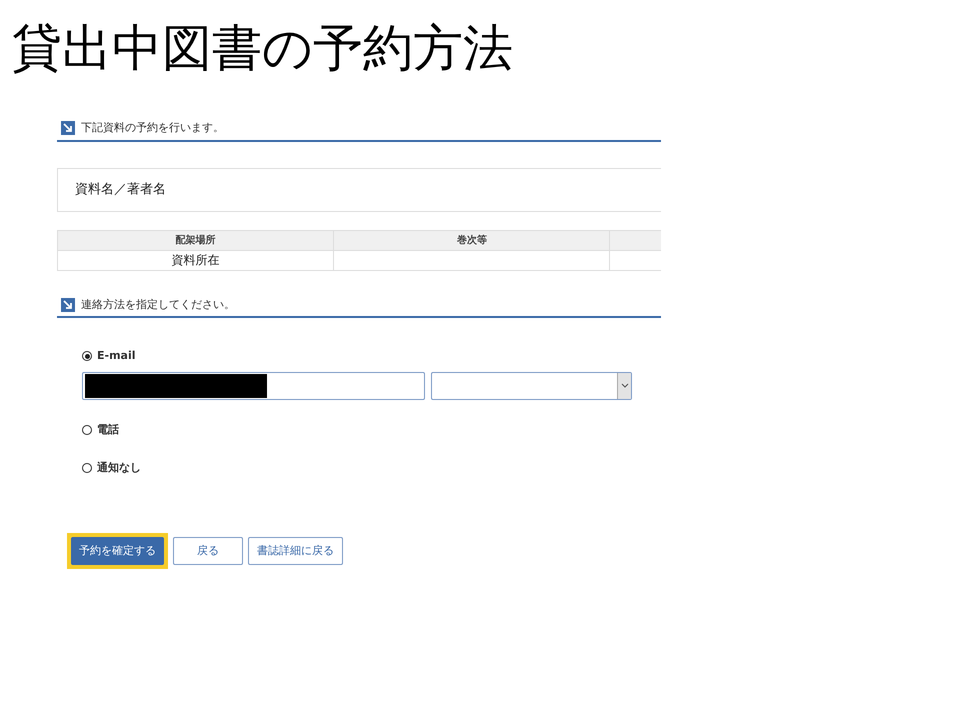 The width and height of the screenshot is (960, 720). I want to click on email-field, so click(253, 386).